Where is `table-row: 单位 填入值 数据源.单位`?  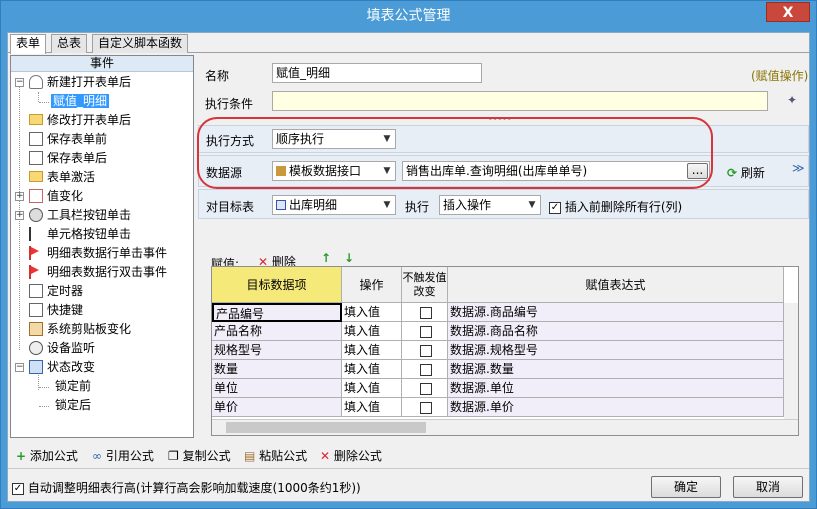
table-row: 单位 填入值 数据源.单位 is located at coordinates (505, 388).